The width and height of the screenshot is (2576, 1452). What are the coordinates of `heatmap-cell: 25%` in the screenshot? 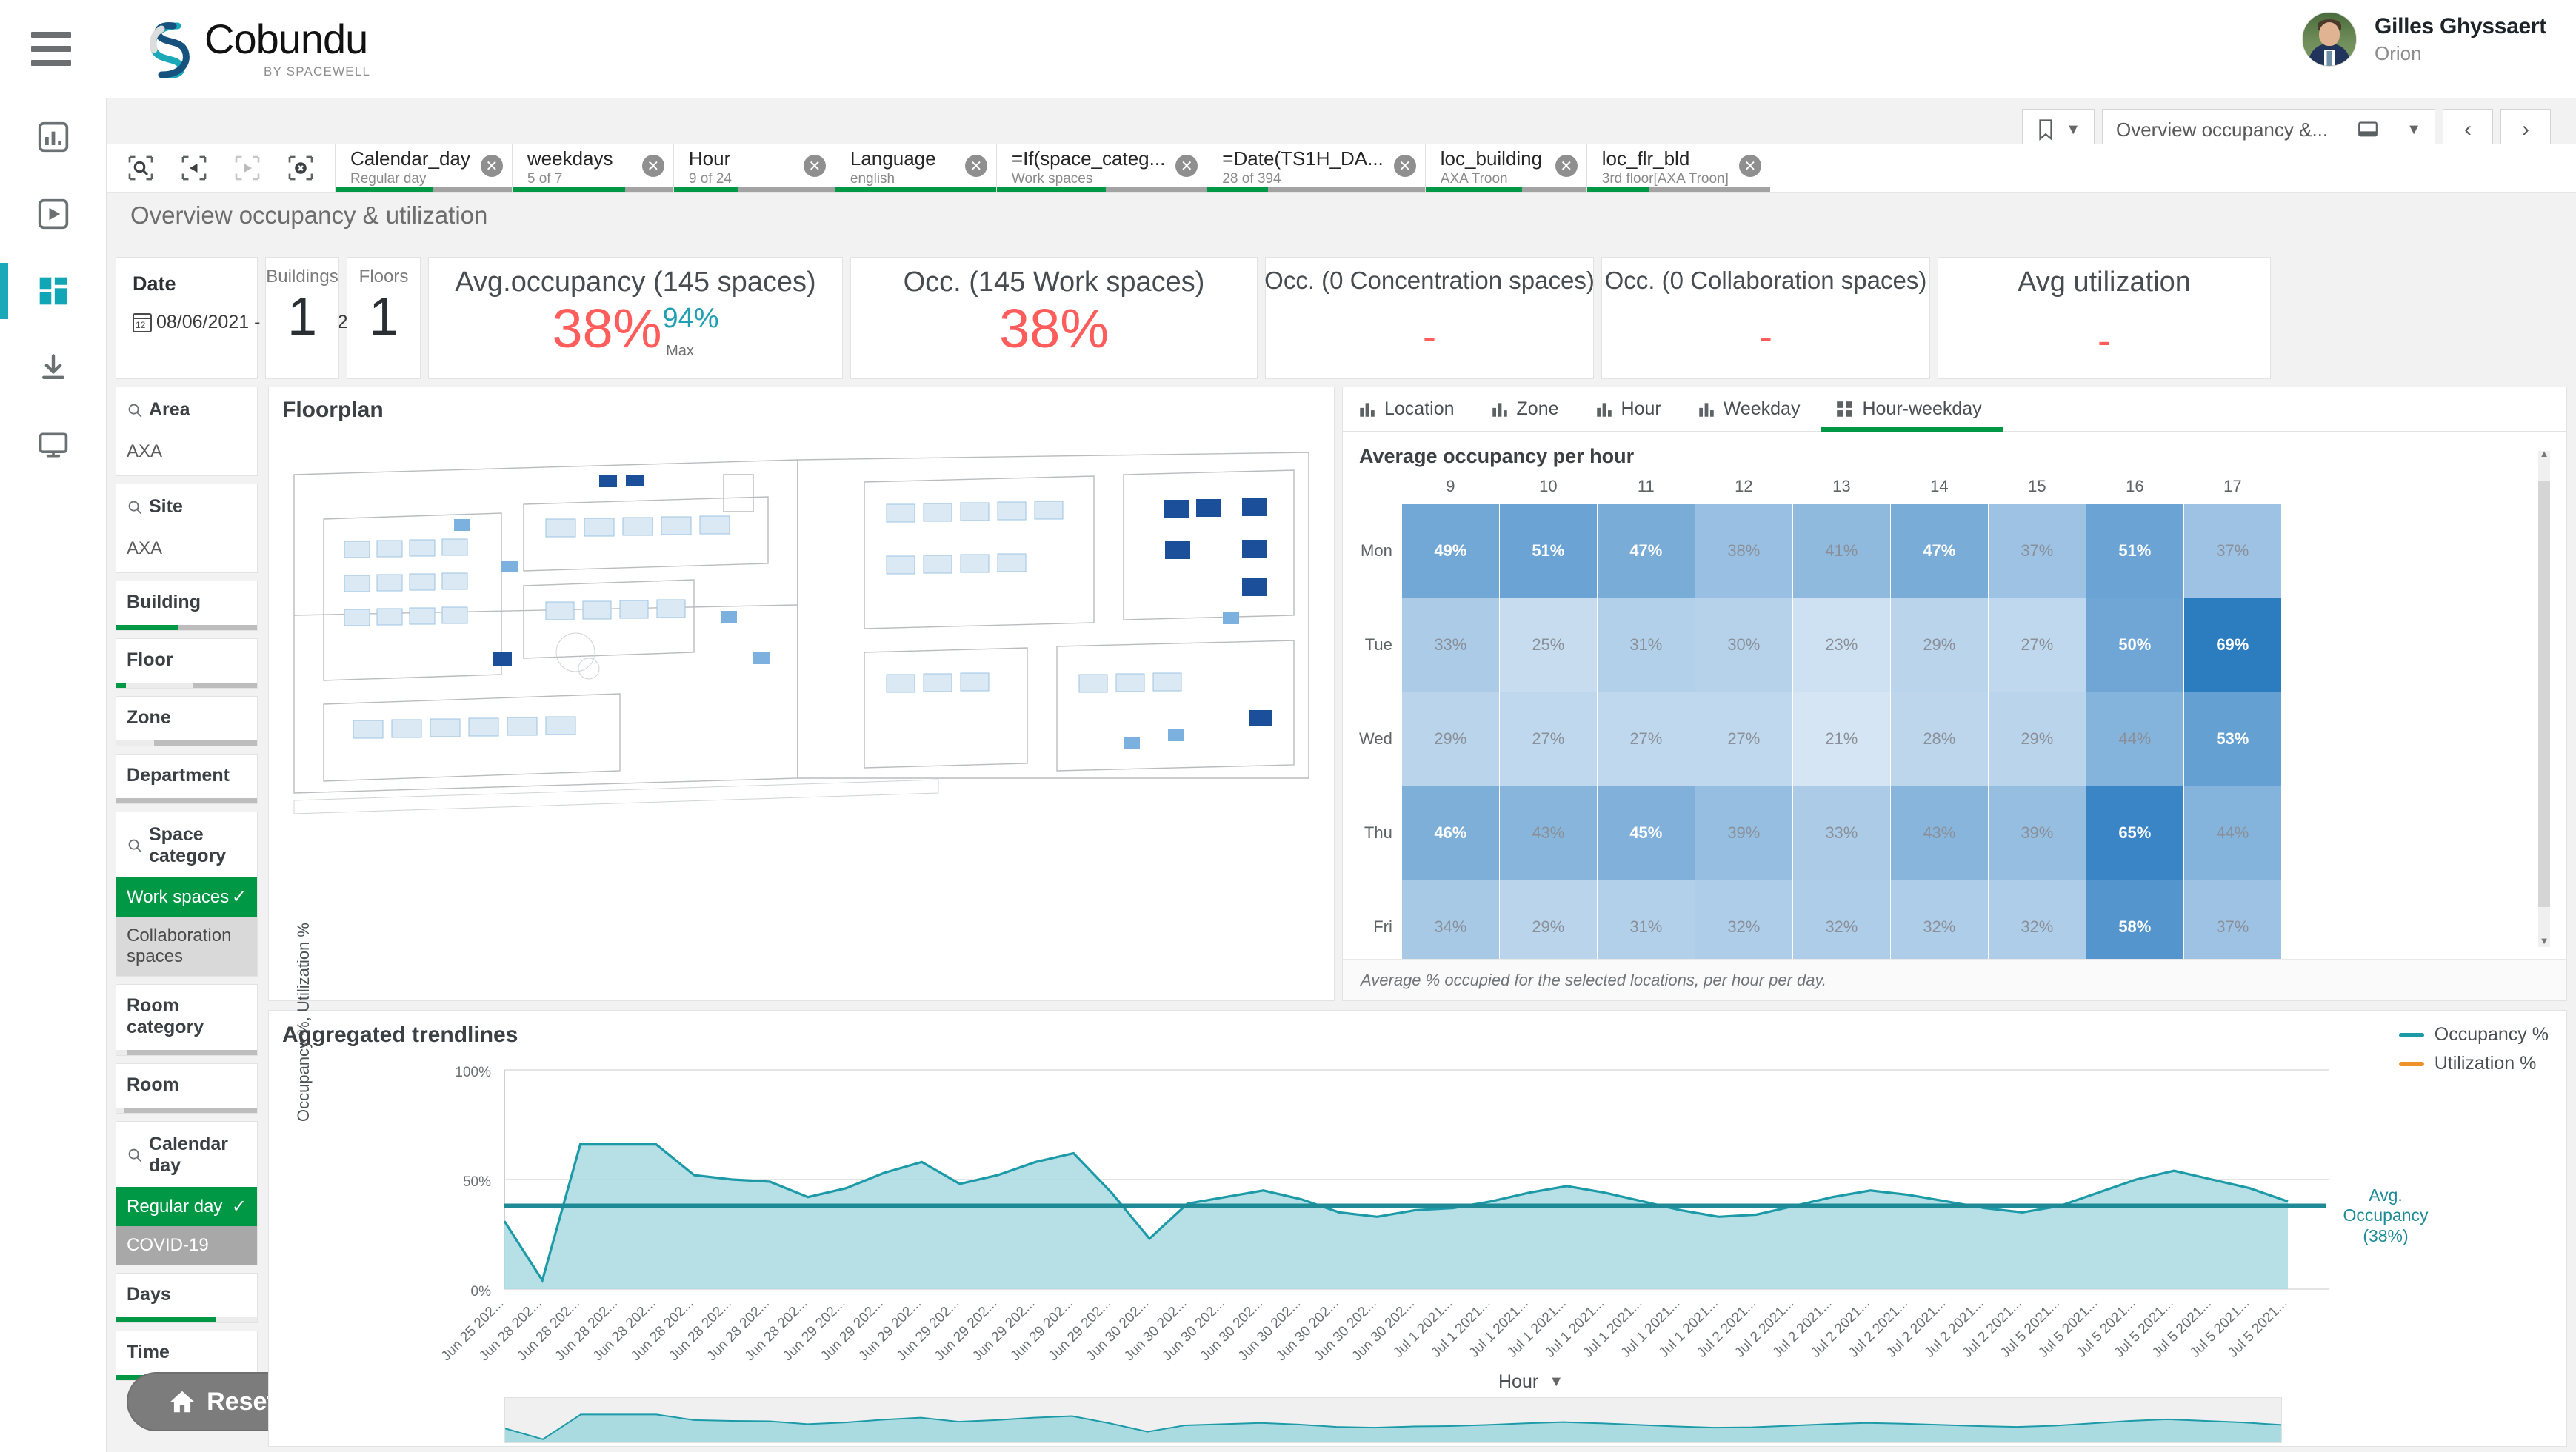 It's located at (1548, 645).